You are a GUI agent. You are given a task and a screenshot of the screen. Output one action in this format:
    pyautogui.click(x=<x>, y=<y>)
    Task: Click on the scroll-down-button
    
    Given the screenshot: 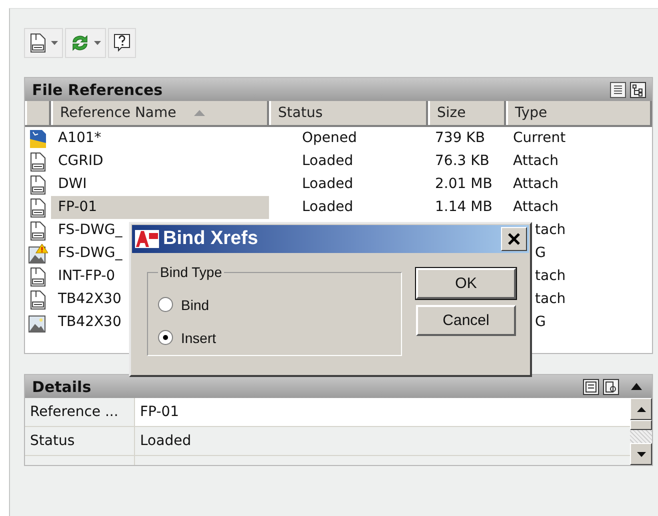 What is the action you would take?
    pyautogui.click(x=641, y=454)
    